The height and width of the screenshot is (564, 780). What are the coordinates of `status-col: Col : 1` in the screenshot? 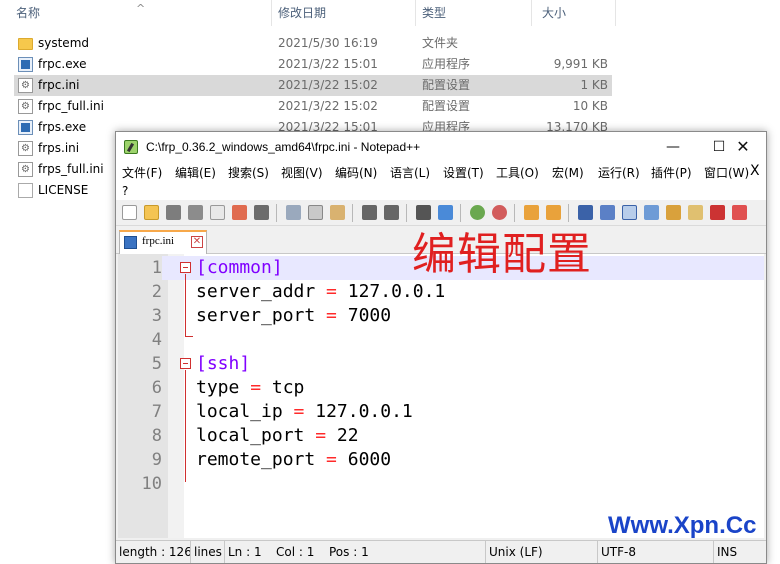 It's located at (295, 552).